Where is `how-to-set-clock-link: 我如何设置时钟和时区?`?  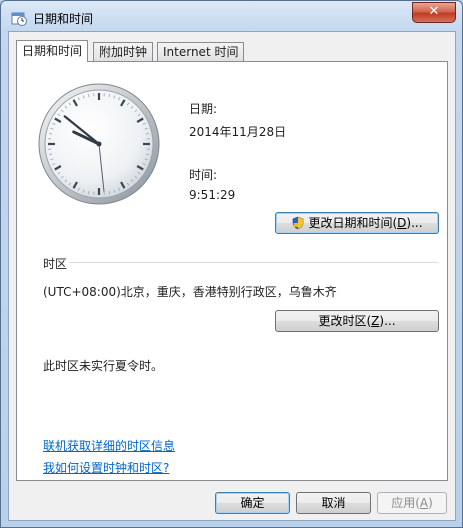 how-to-set-clock-link: 我如何设置时钟和时区? is located at coordinates (106, 467).